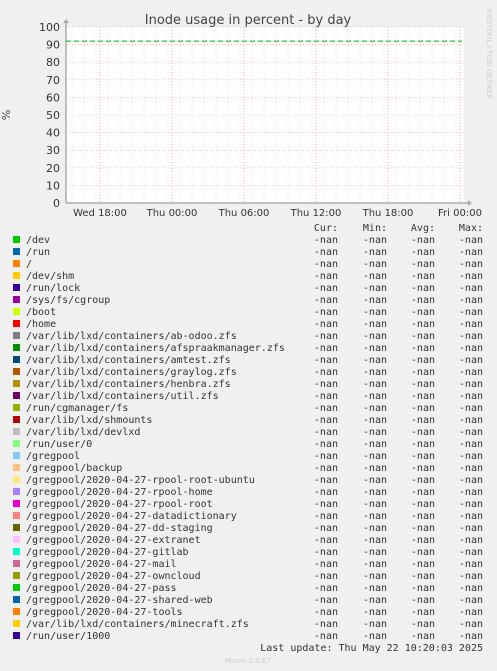 Image resolution: width=497 pixels, height=671 pixels. Describe the element at coordinates (53, 185) in the screenshot. I see `y-tick-label: 10` at that location.